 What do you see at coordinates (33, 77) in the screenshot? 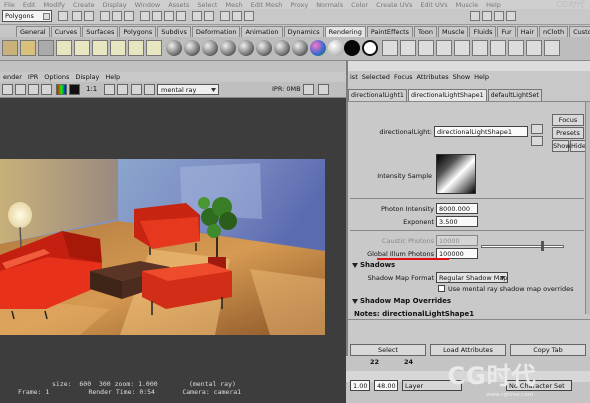
I see `render-menu-item-ipr: IPR` at bounding box center [33, 77].